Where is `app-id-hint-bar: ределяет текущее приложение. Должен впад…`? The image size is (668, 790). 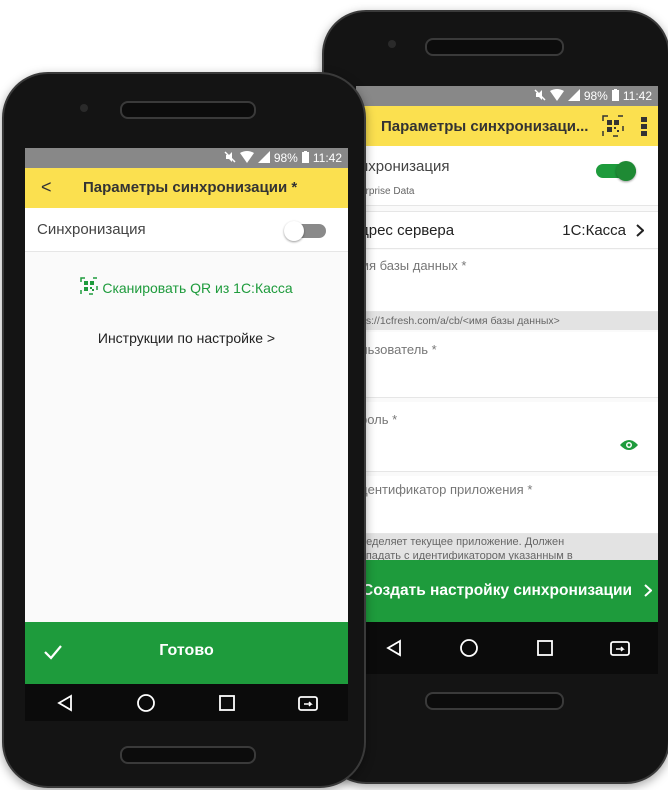
app-id-hint-bar: ределяет текущее приложение. Должен впад… is located at coordinates (507, 547).